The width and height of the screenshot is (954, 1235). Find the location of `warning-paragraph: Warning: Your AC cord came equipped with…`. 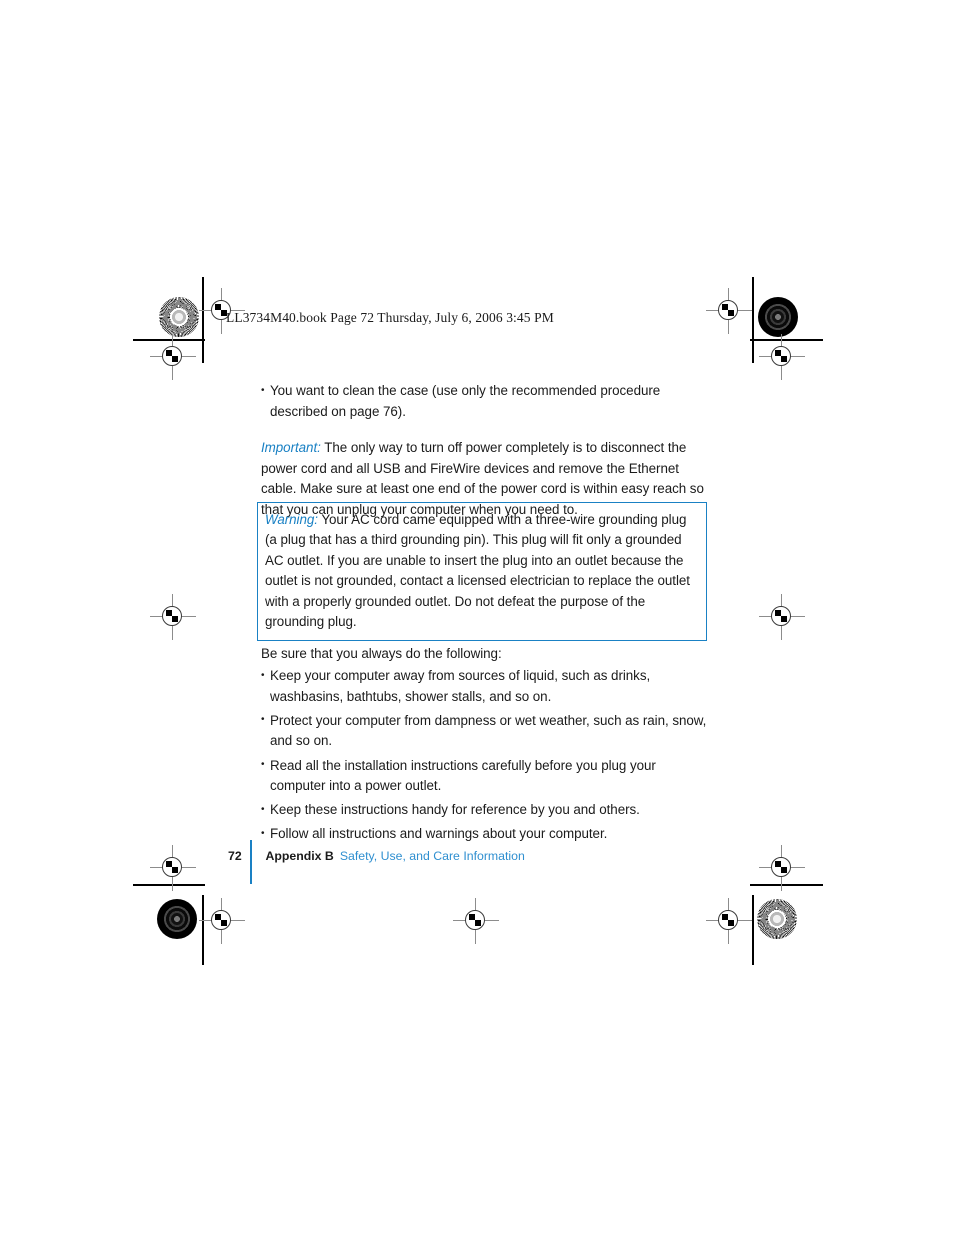

warning-paragraph: Warning: Your AC cord came equipped with… is located at coordinates (481, 571).